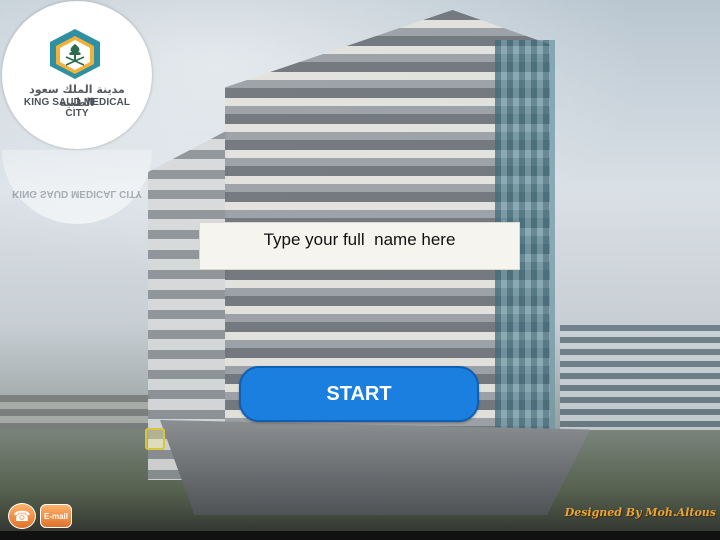  I want to click on name-field-container, so click(359, 246).